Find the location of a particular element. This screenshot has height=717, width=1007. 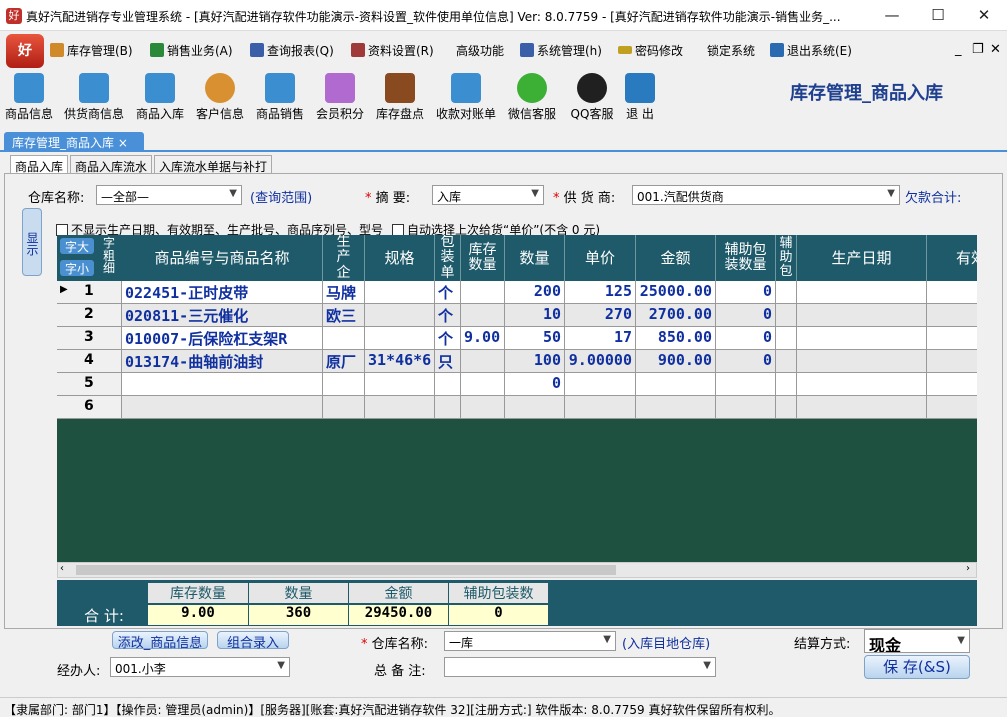

col-price: 单价 is located at coordinates (600, 258).